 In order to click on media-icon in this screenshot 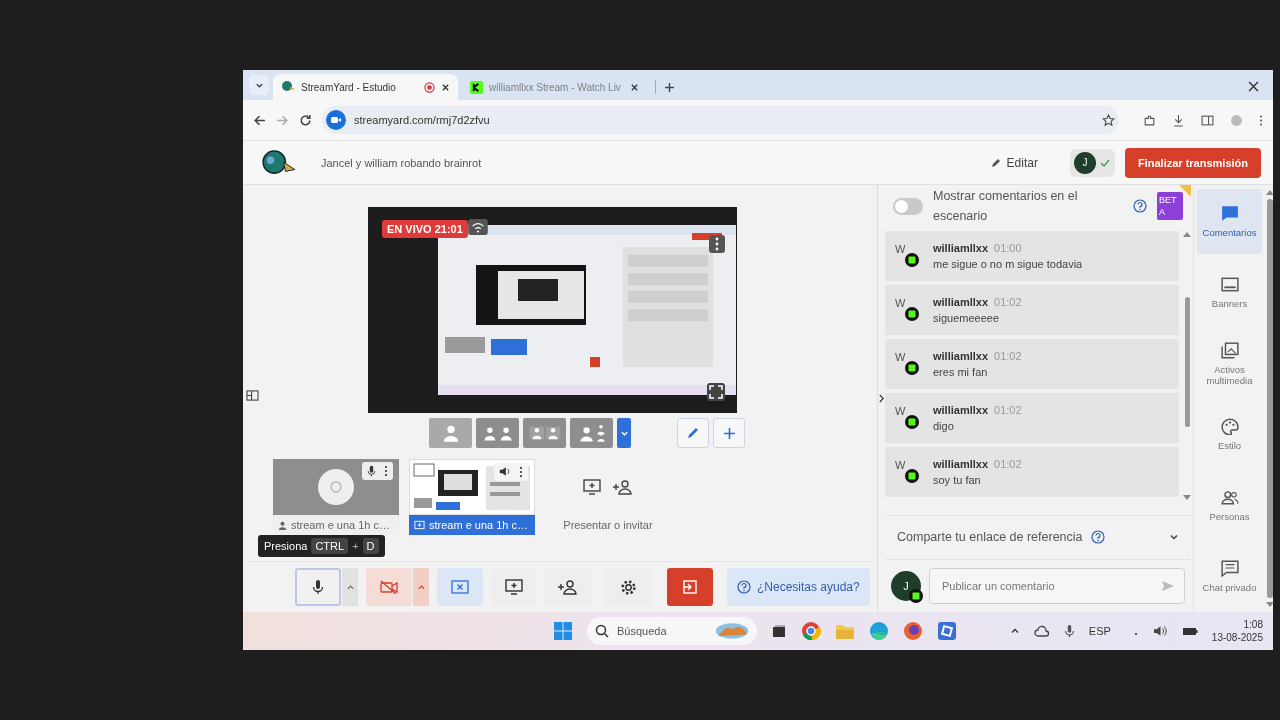, I will do `click(1229, 350)`.